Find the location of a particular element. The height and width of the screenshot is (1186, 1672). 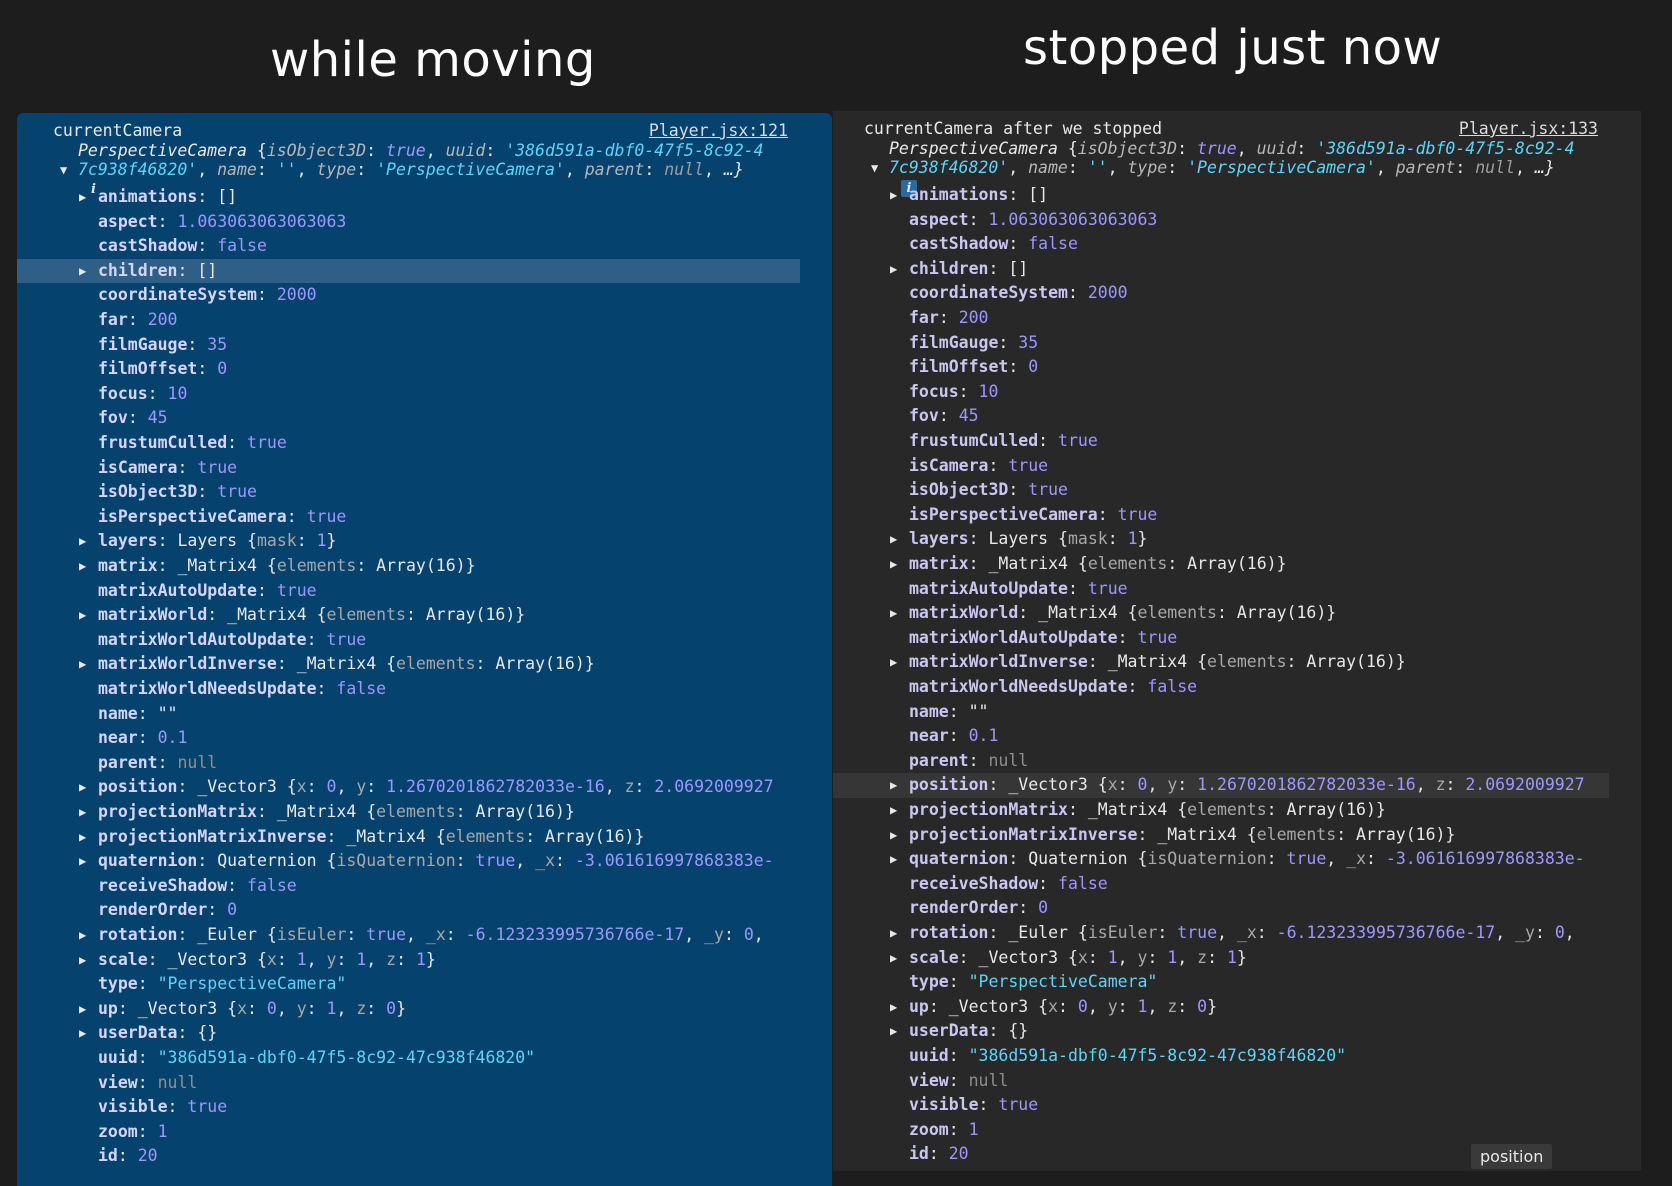

property-row-aspect: aspect: 1.063063063063063 is located at coordinates (1237, 220).